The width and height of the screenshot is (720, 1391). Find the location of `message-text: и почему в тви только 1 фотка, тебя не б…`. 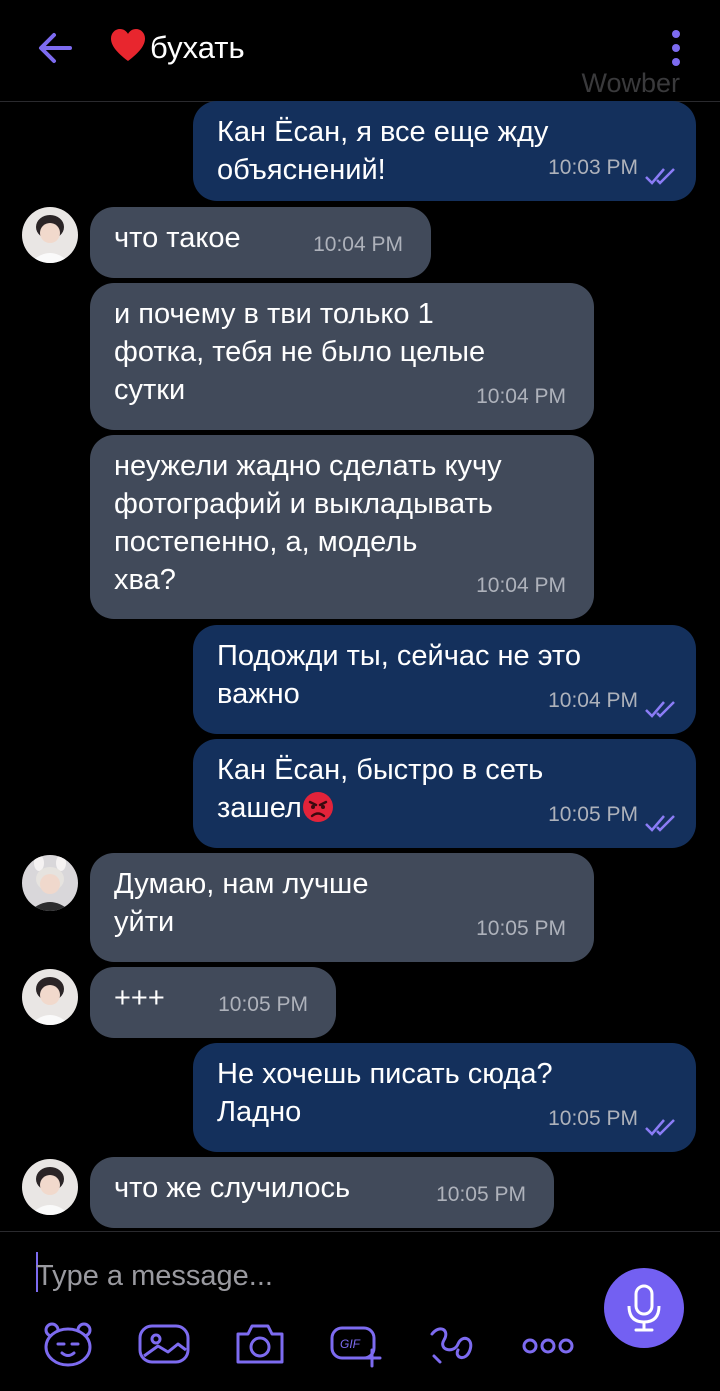

message-text: и почему в тви только 1 фотка, тебя не б… is located at coordinates (300, 352).